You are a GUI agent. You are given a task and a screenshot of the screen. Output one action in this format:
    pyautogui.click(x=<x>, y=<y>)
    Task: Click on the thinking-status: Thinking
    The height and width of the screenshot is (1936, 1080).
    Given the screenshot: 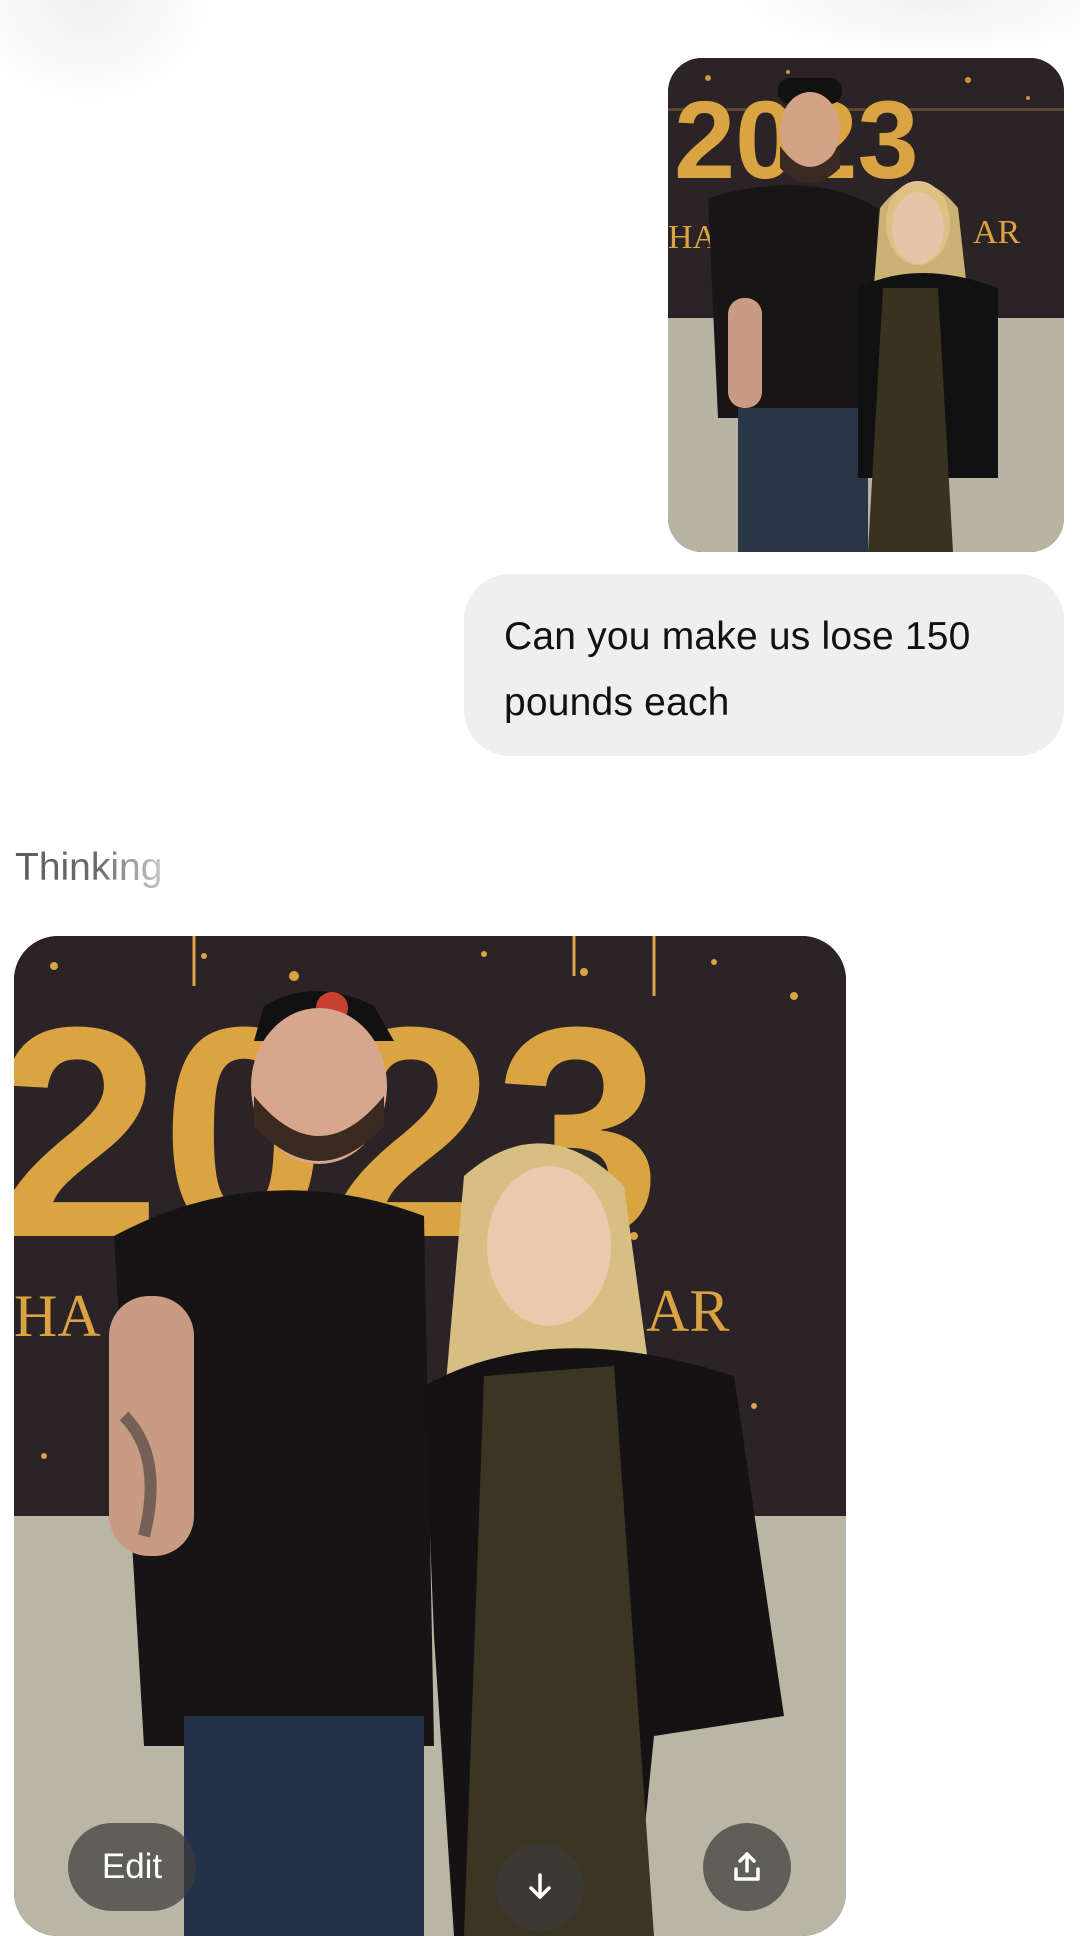 What is the action you would take?
    pyautogui.click(x=88, y=868)
    